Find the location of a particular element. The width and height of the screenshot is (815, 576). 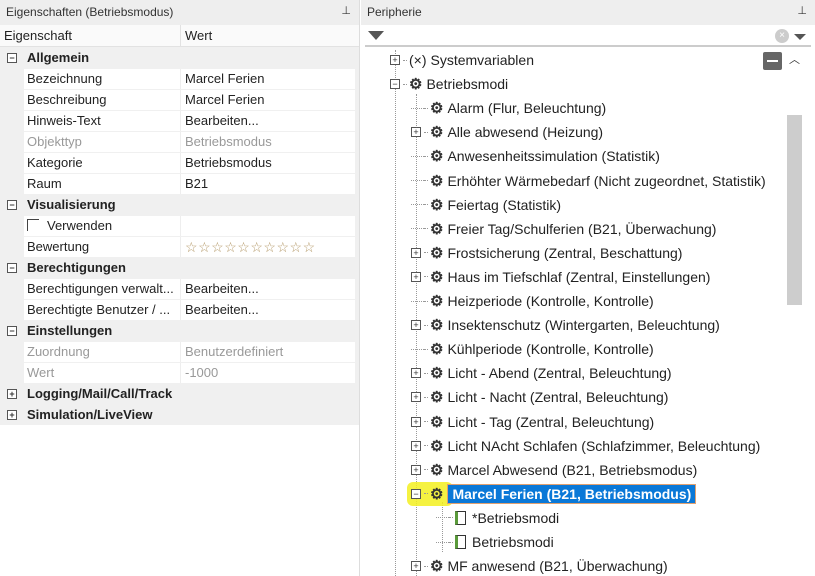

chevron-down-icon is located at coordinates (800, 37).